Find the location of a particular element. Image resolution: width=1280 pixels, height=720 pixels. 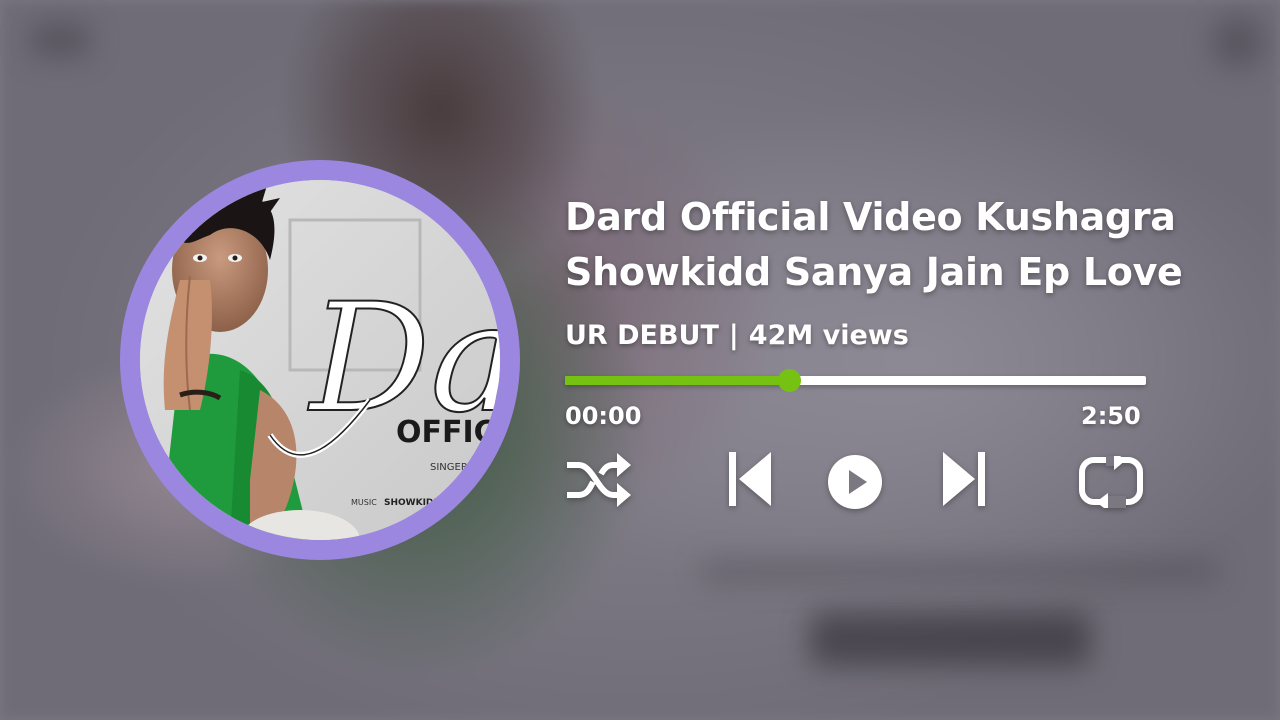

view-count: 42M views is located at coordinates (828, 335).